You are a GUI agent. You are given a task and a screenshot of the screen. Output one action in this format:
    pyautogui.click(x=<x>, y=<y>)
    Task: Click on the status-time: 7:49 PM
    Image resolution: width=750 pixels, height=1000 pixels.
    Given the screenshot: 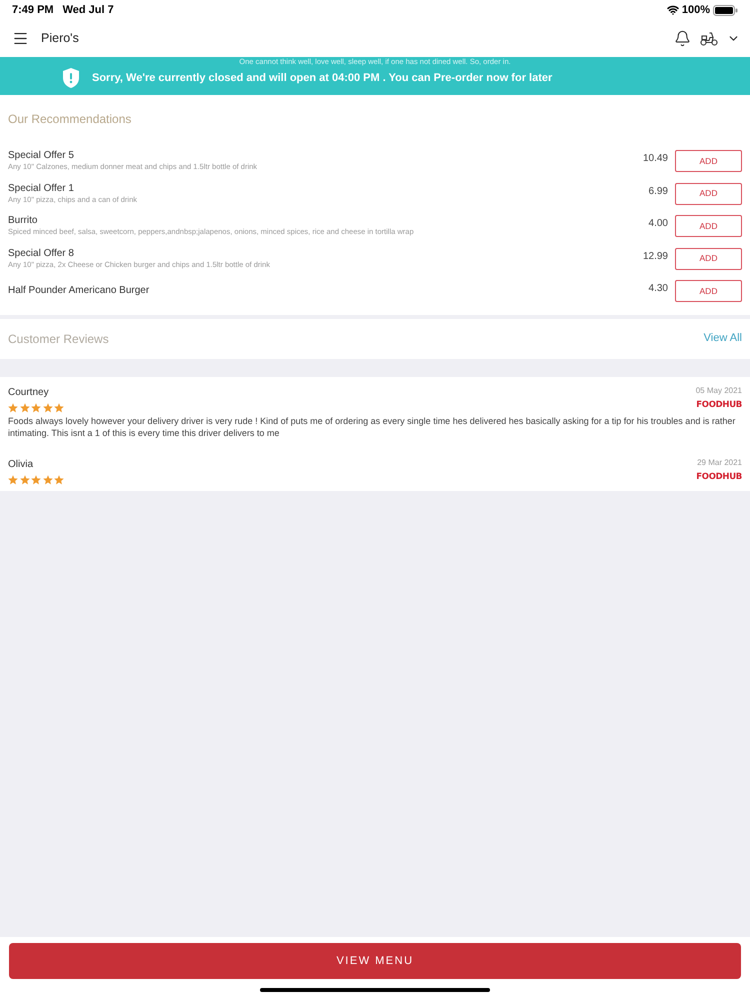 What is the action you would take?
    pyautogui.click(x=33, y=10)
    